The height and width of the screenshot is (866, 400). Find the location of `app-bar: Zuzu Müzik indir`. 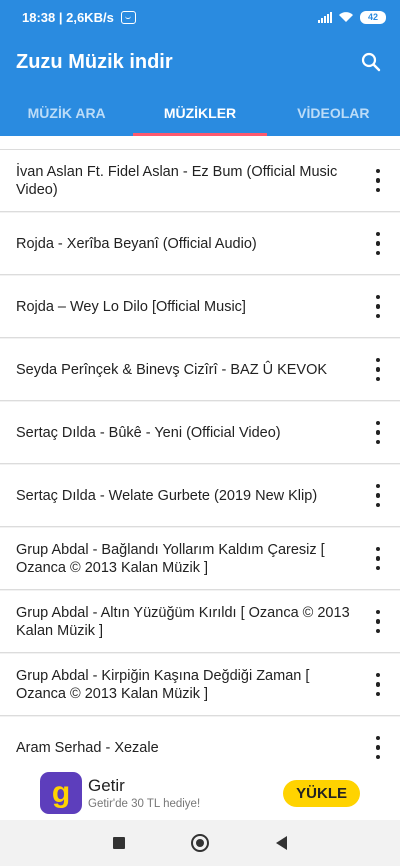

app-bar: Zuzu Müzik indir is located at coordinates (200, 62).